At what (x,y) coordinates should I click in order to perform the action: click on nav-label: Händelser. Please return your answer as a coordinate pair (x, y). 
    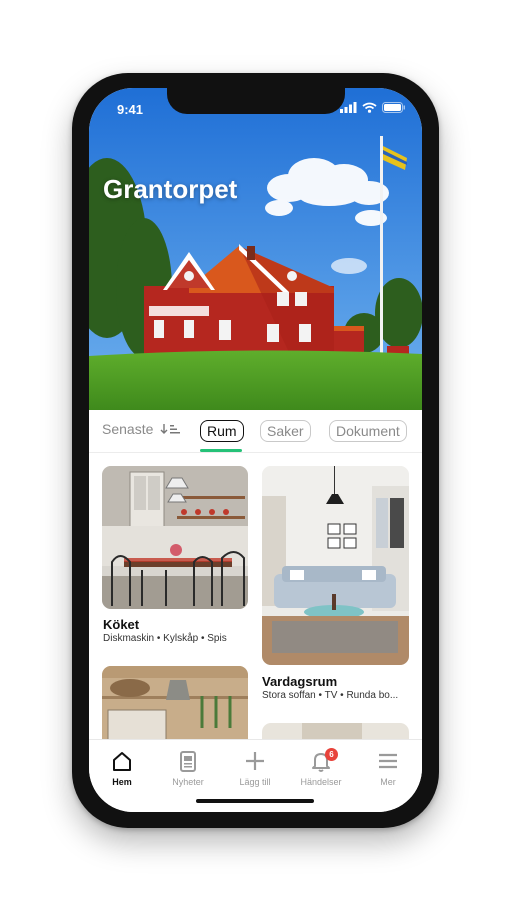
    Looking at the image, I should click on (321, 782).